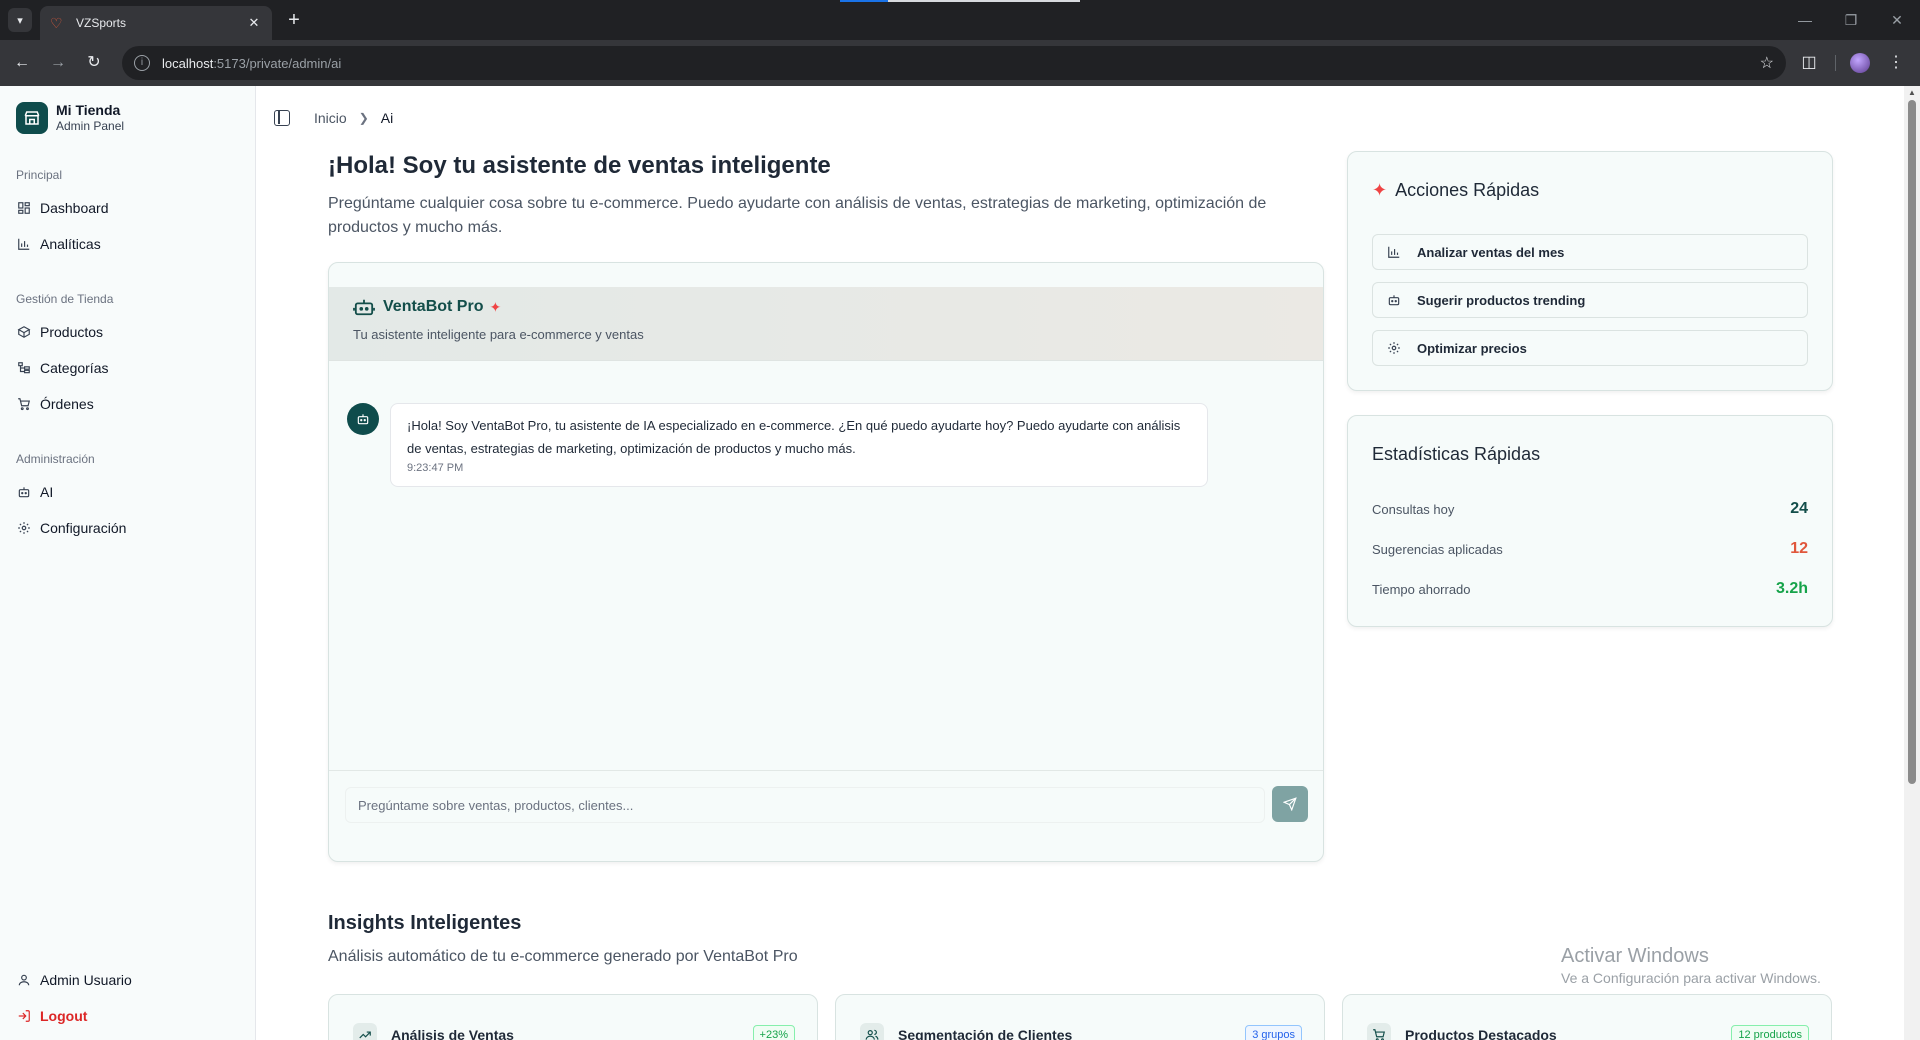 This screenshot has height=1040, width=1920. Describe the element at coordinates (128, 404) in the screenshot. I see `sidebar-item-ordenes: Órdenes` at that location.